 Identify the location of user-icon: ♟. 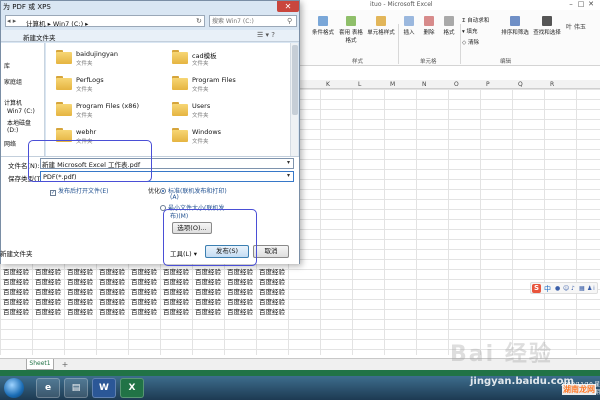
(589, 288).